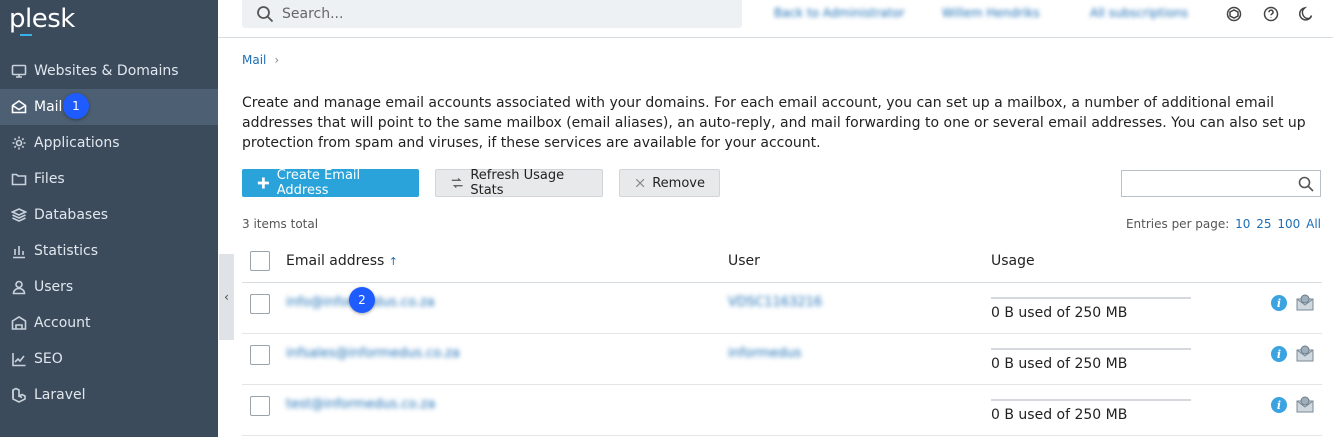  I want to click on sidebar-item-label: SEO, so click(48, 359).